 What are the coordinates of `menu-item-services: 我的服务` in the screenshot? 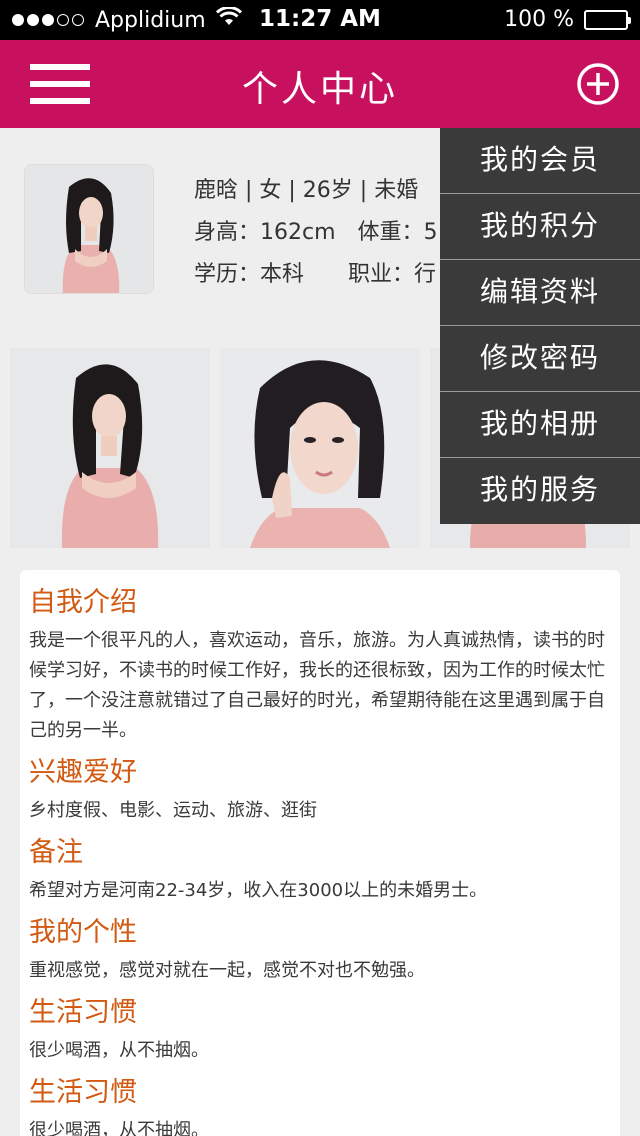 It's located at (540, 491).